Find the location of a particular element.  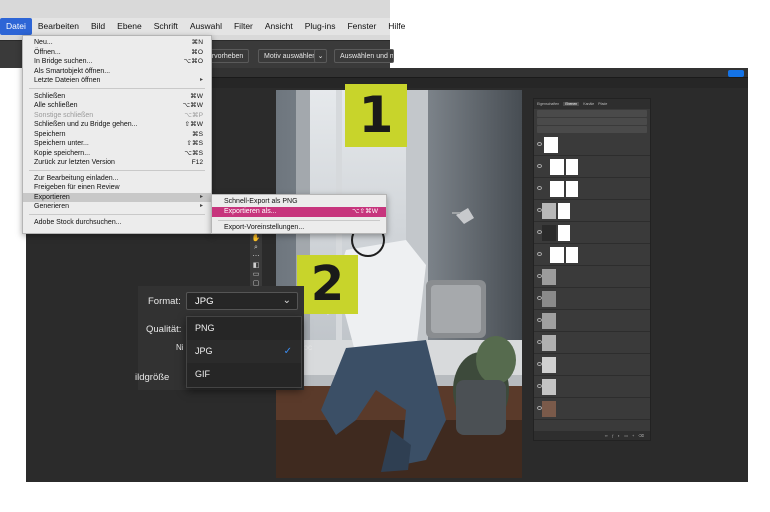

blend-mode-row is located at coordinates (592, 121).